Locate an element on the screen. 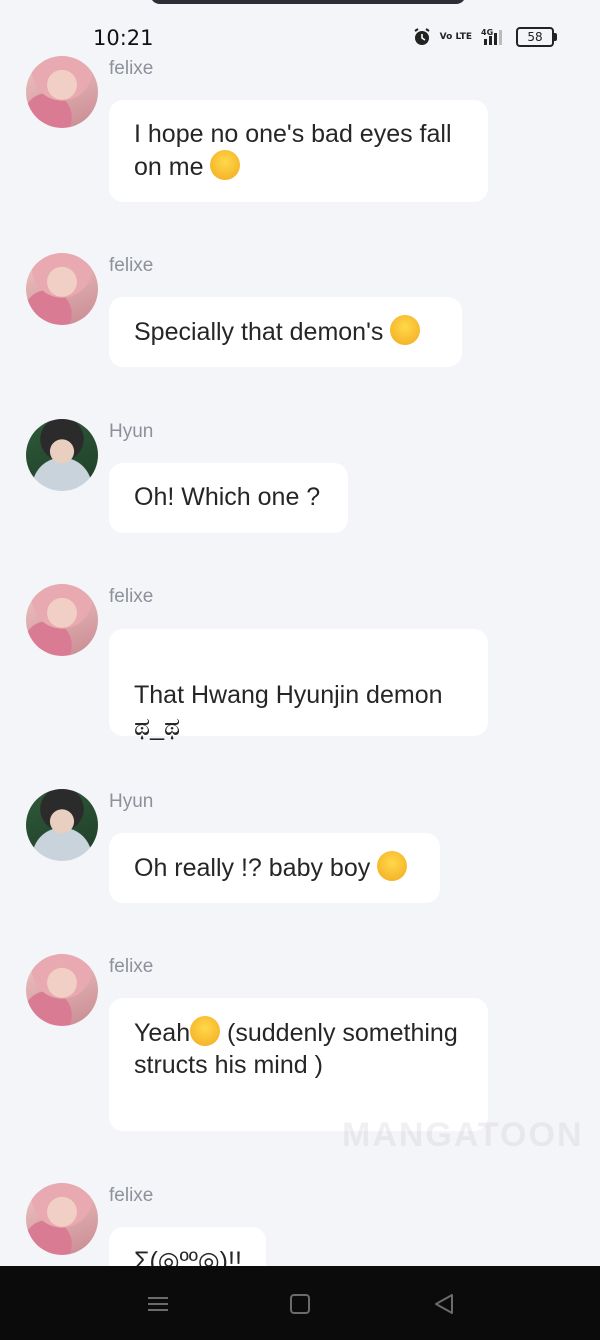 Image resolution: width=600 pixels, height=1340 pixels. message-text: Specially that demon's is located at coordinates (259, 332).